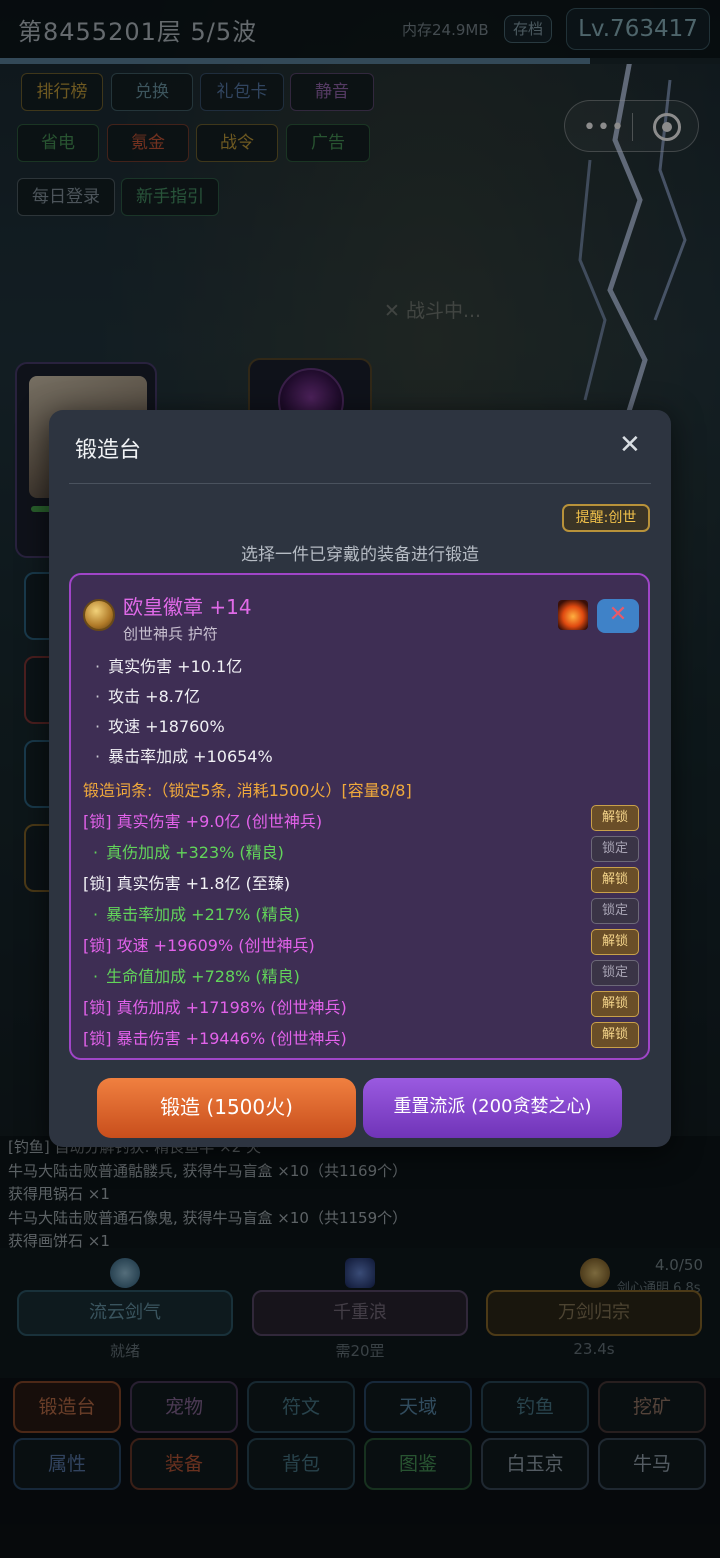  Describe the element at coordinates (630, 445) in the screenshot. I see `close-icon: ✕` at that location.